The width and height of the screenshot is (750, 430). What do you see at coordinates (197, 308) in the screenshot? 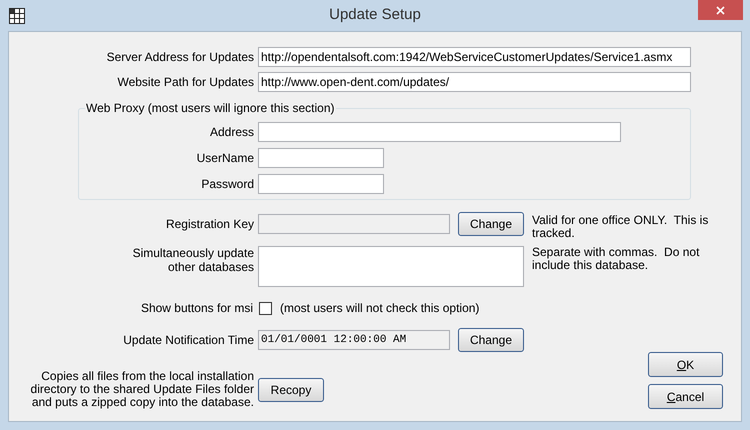
I see `field-label: Show buttons for msi` at bounding box center [197, 308].